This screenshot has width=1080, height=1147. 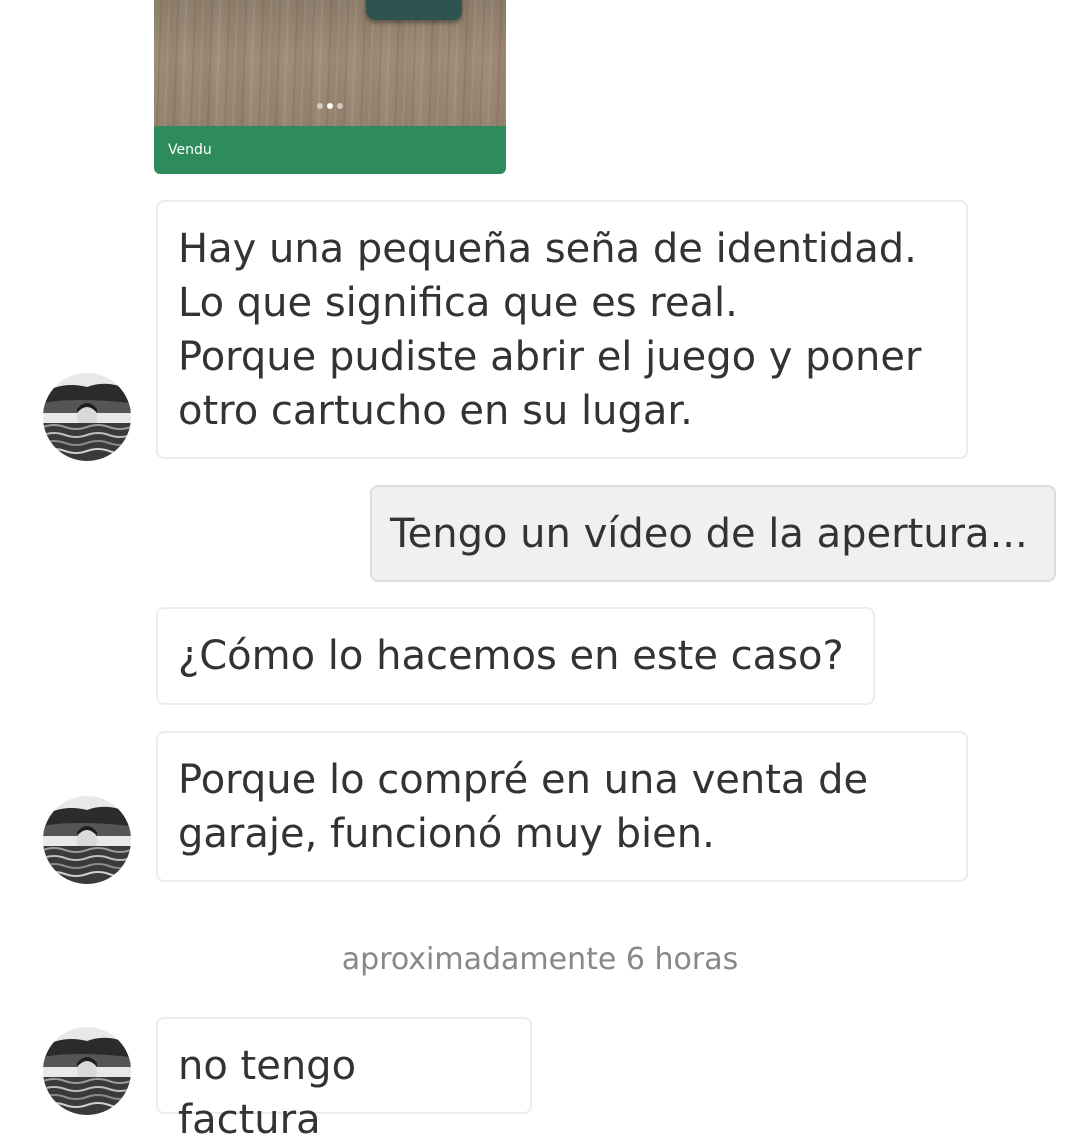 I want to click on sold-status-banner: Vendu, so click(x=330, y=150).